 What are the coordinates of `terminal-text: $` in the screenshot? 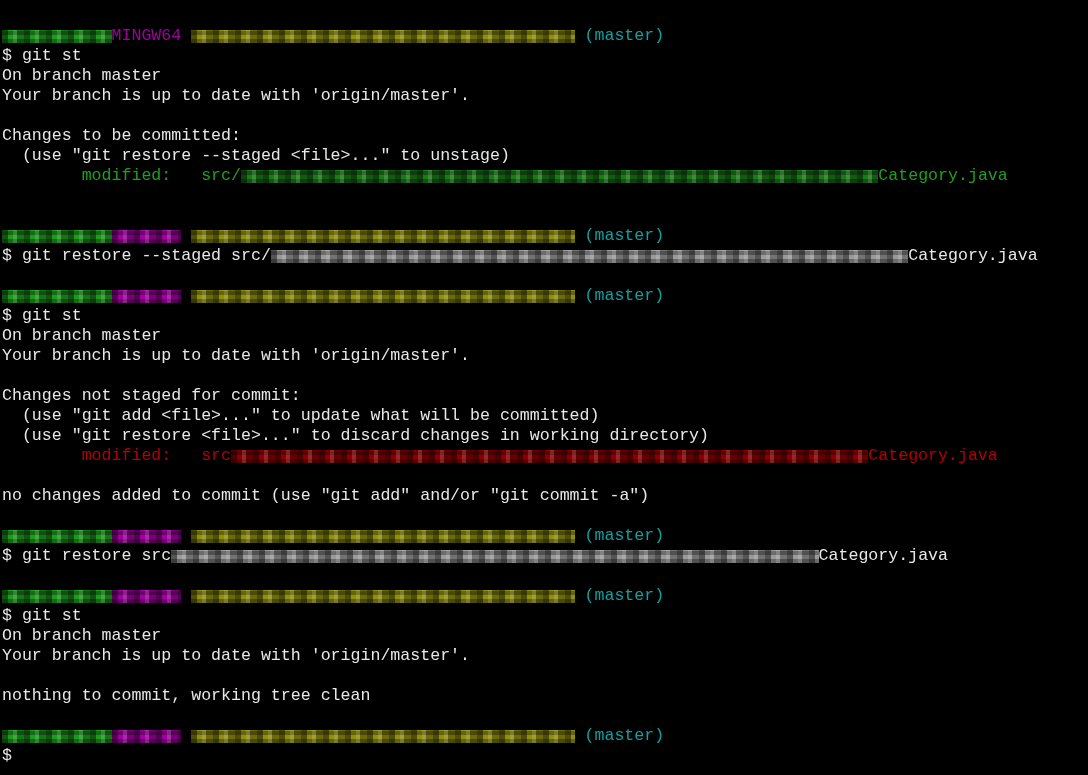 It's located at (7, 756).